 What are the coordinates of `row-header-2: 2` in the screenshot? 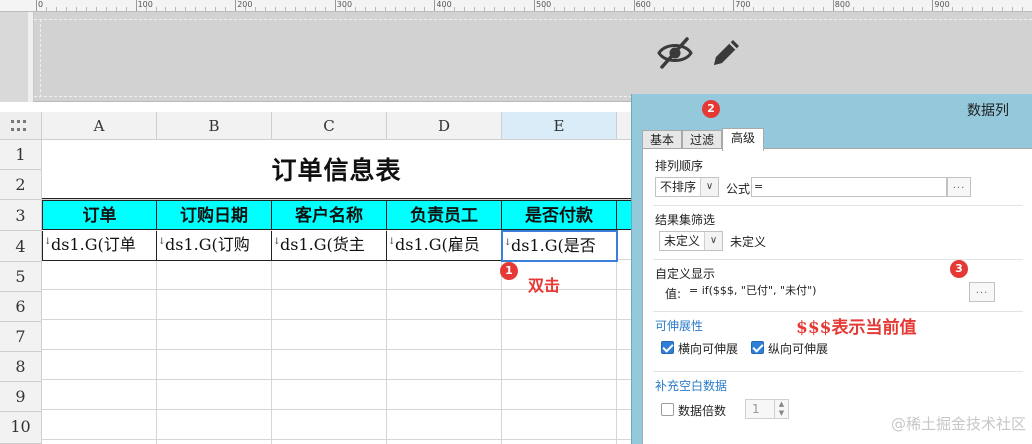 It's located at (21, 185).